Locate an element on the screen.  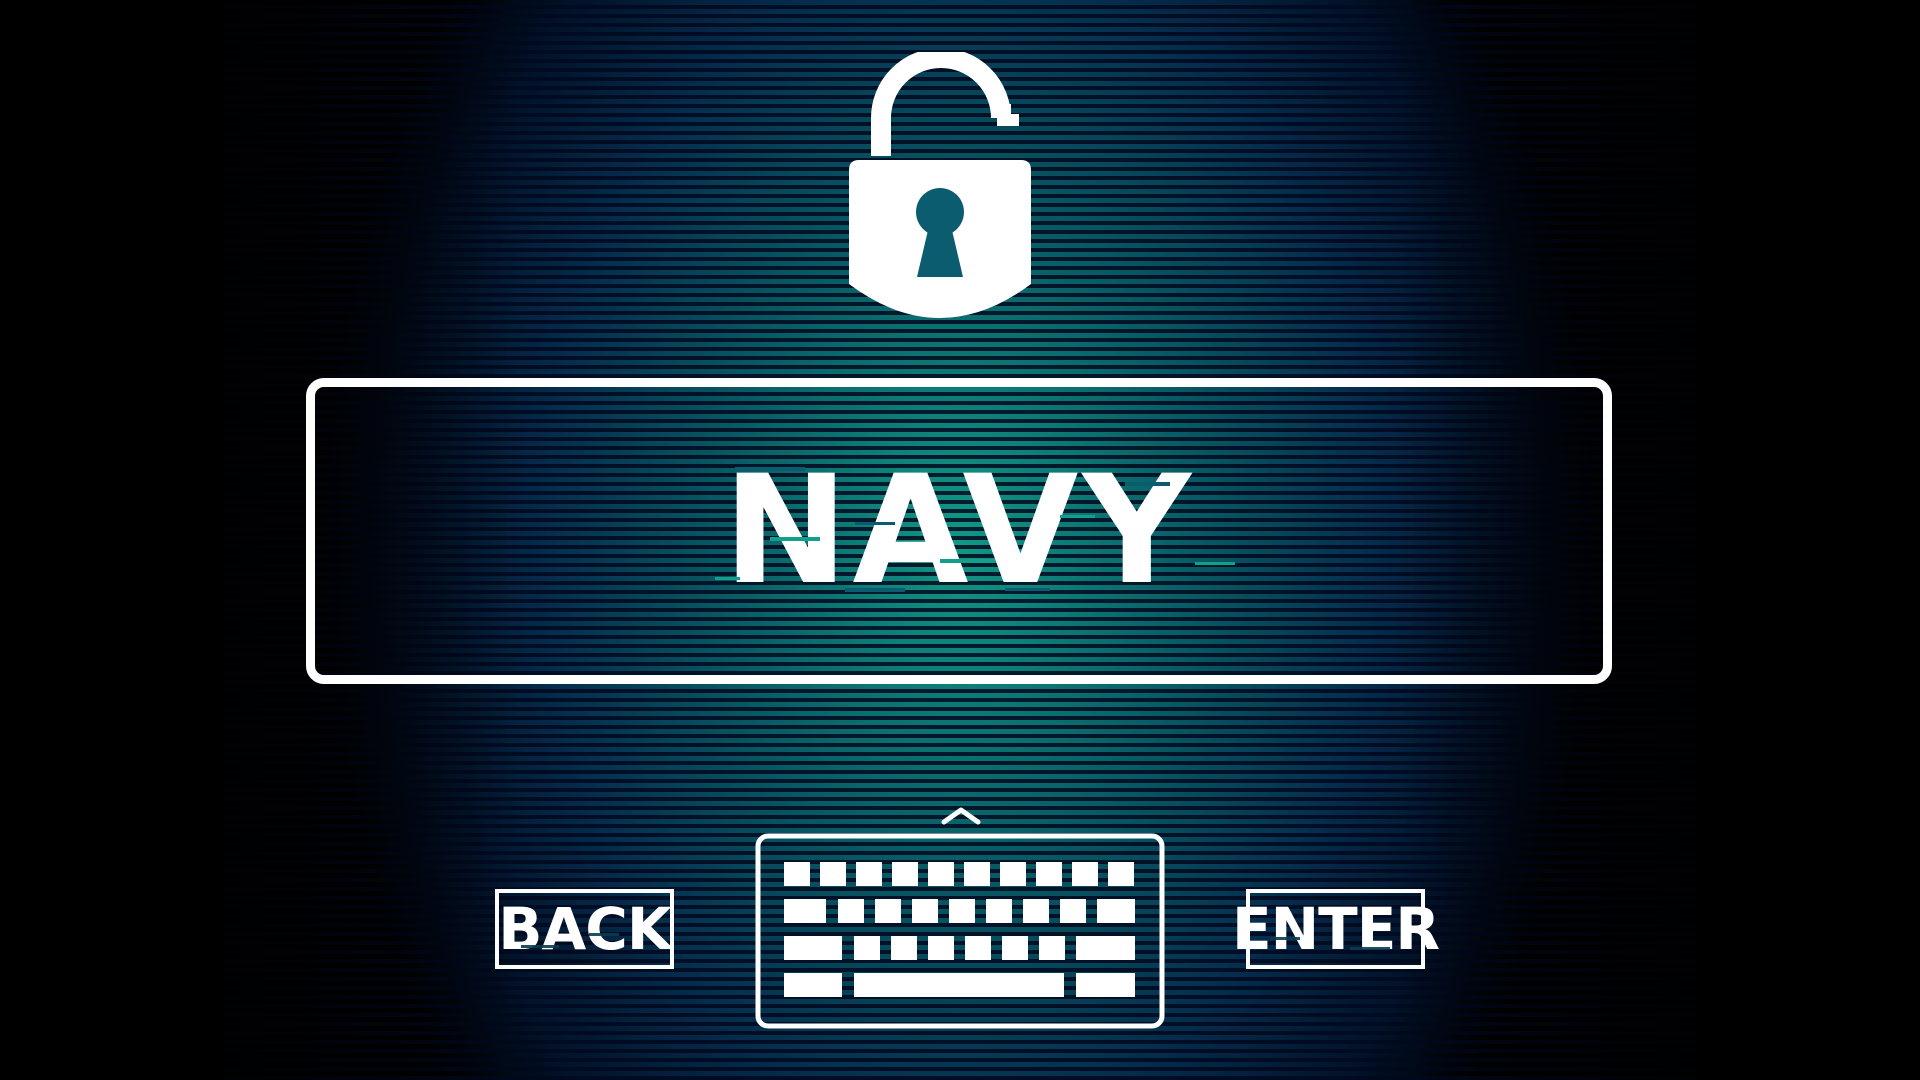
password-input-value: NAVY is located at coordinates (959, 531).